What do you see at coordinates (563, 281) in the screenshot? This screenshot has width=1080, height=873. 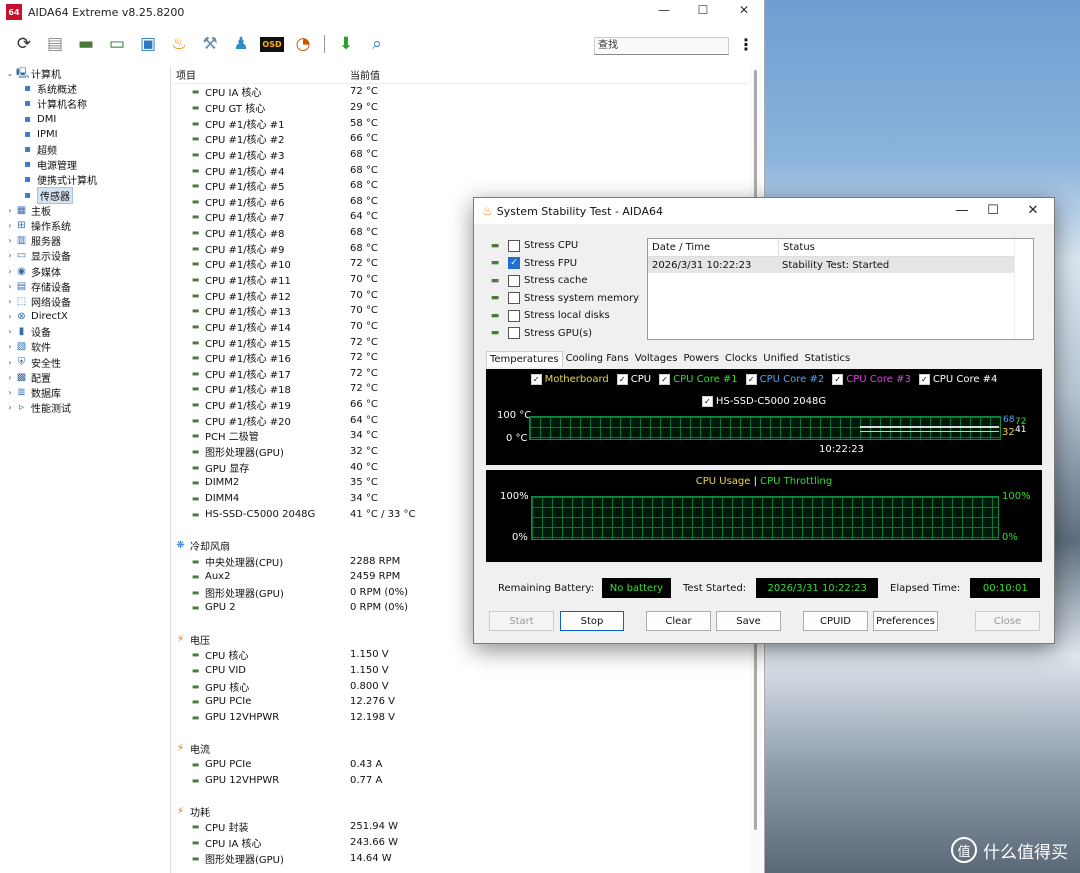 I see `stress-option: ▬ Stress cache` at bounding box center [563, 281].